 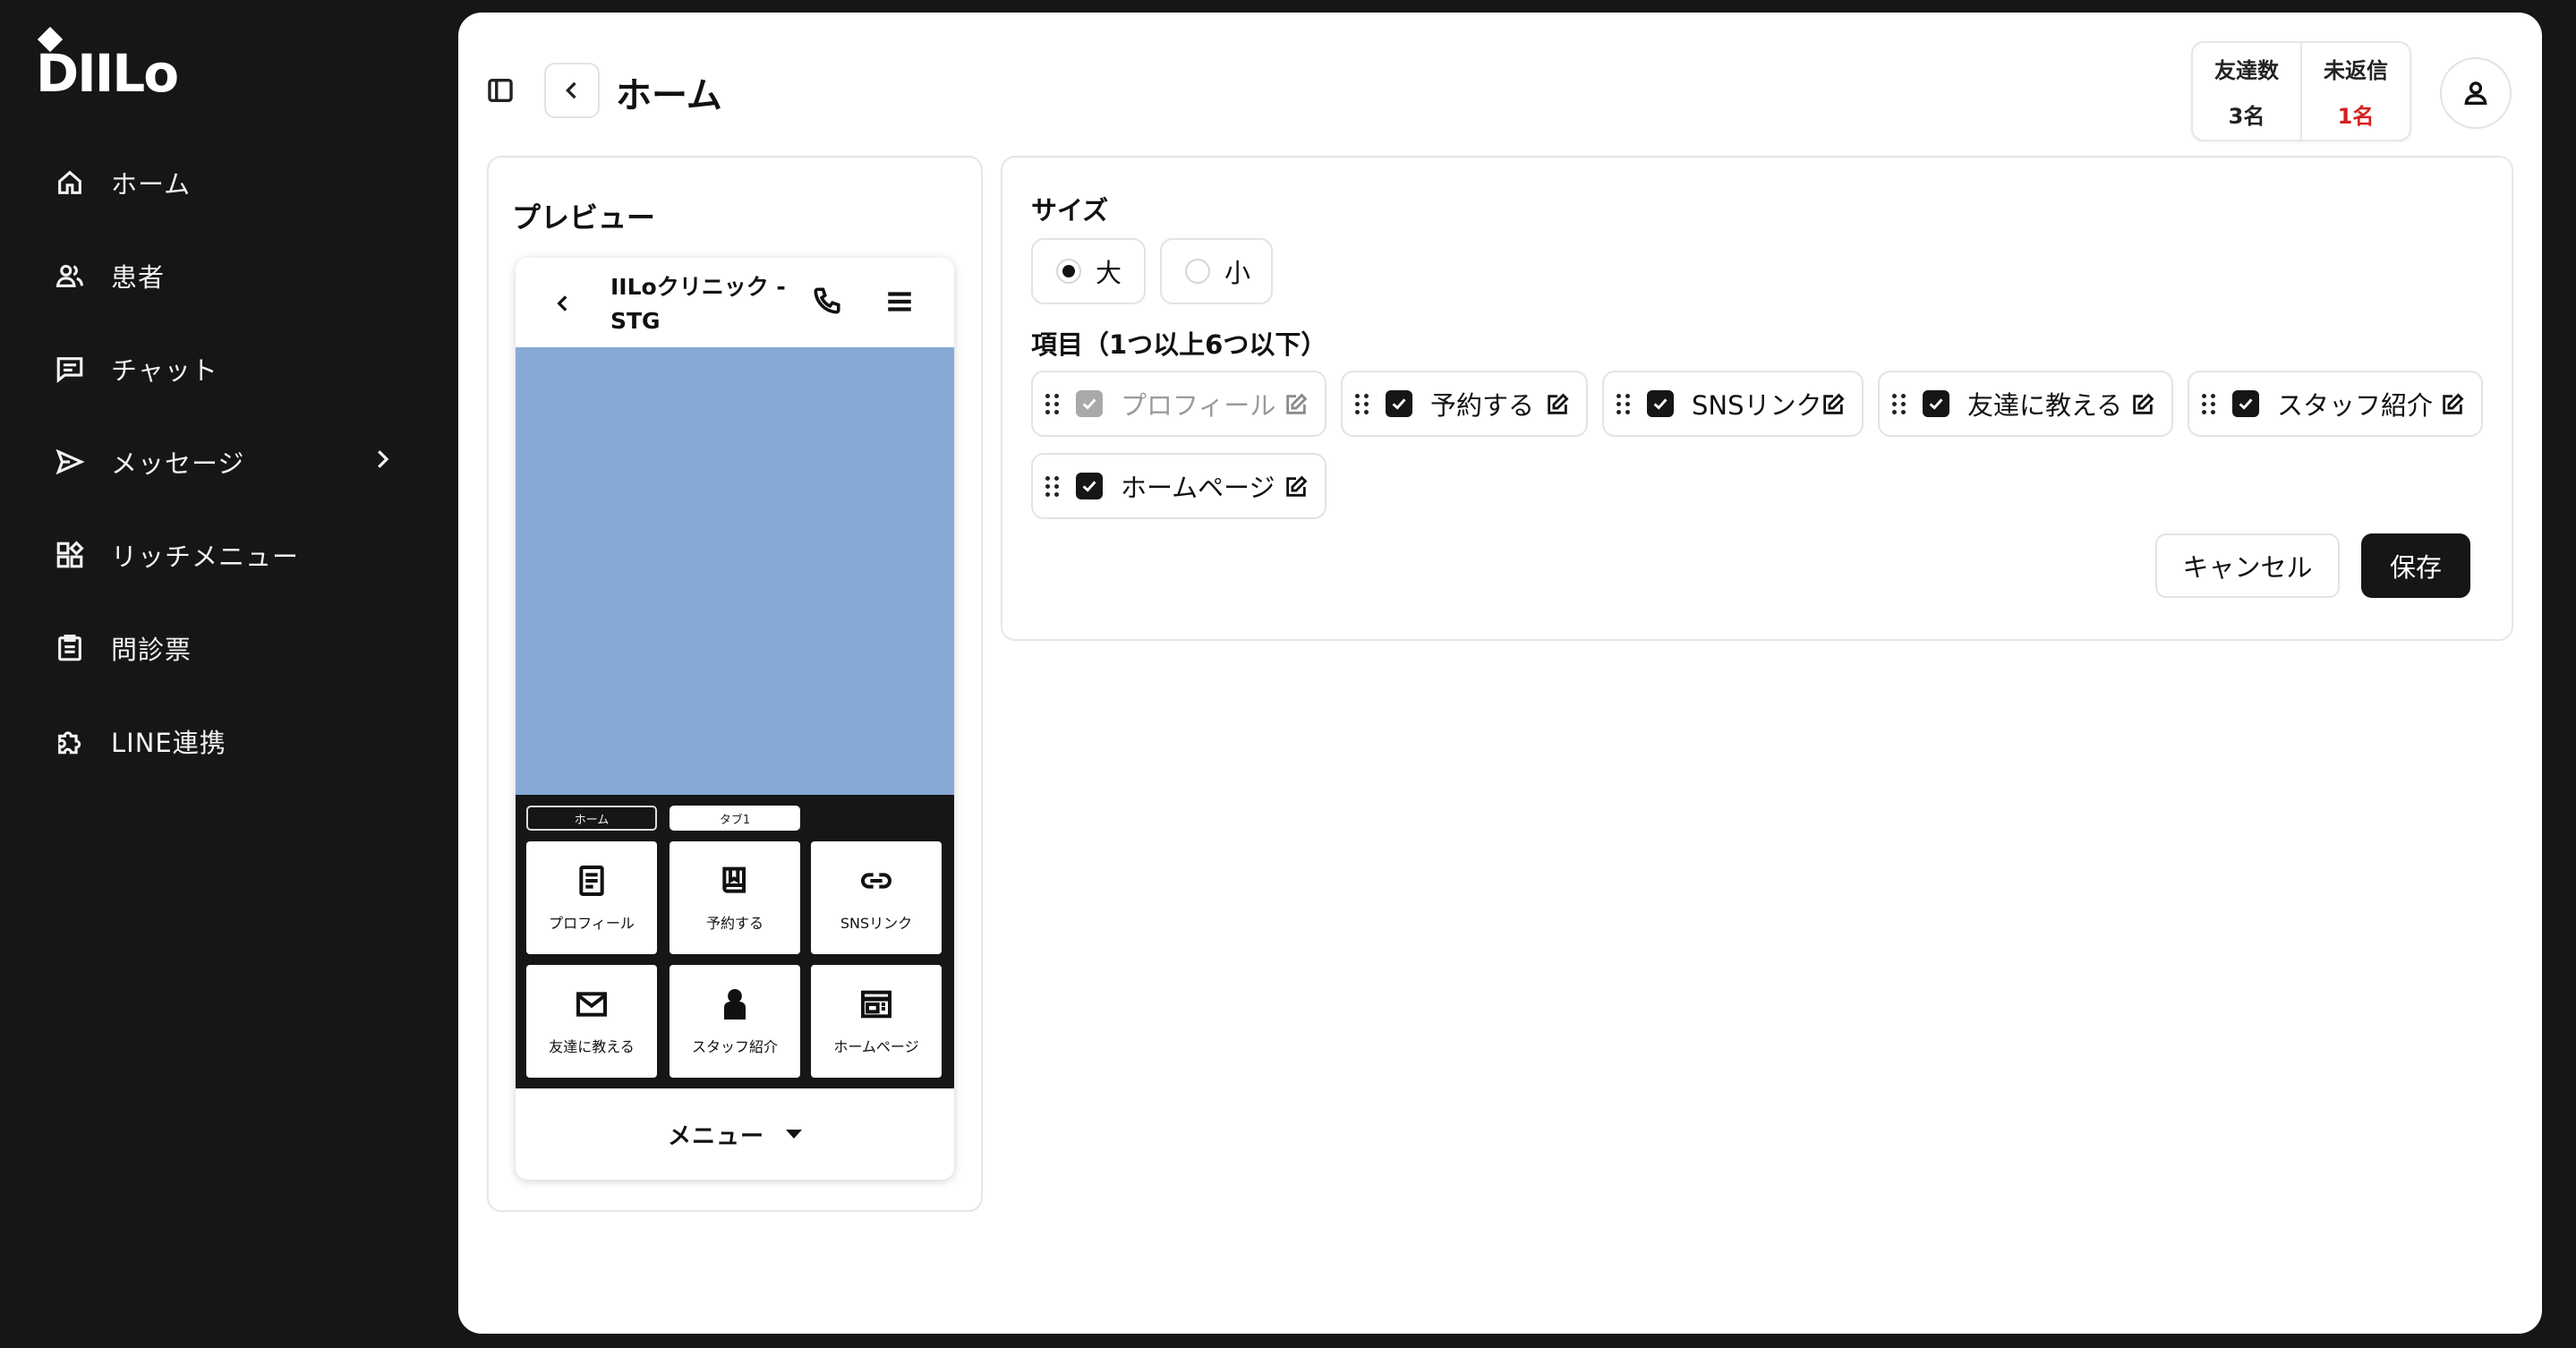 I want to click on user-icon, so click(x=2475, y=93).